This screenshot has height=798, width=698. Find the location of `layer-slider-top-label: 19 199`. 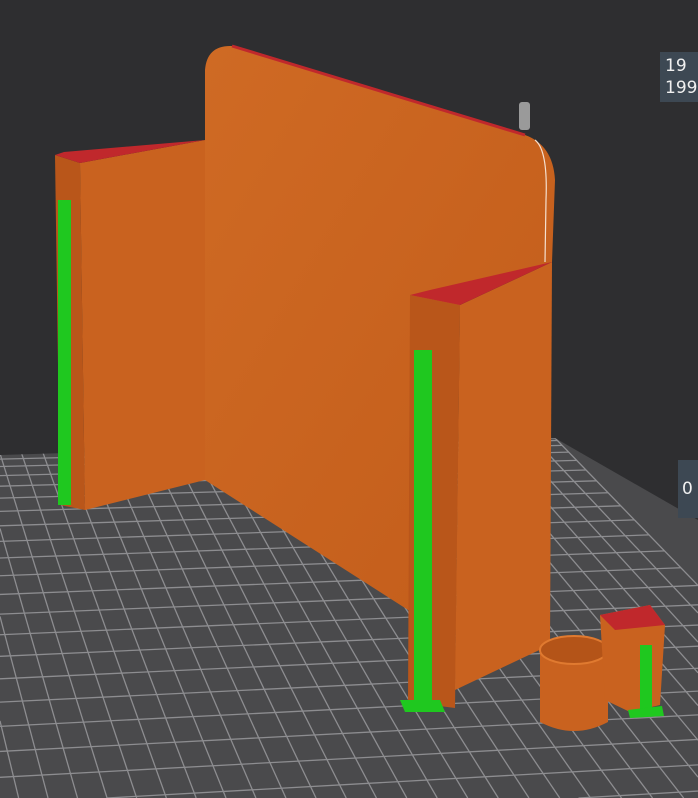

layer-slider-top-label: 19 199 is located at coordinates (679, 77).